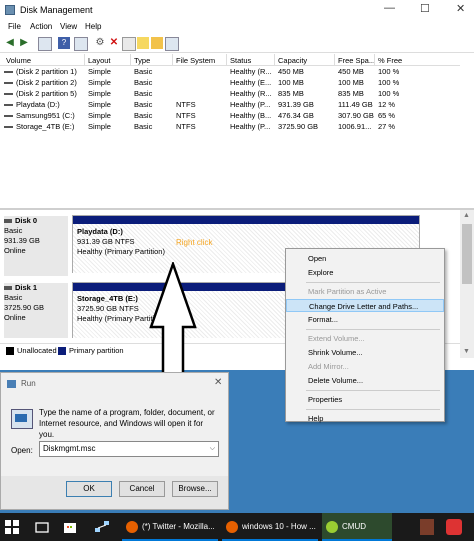 This screenshot has height=541, width=474. Describe the element at coordinates (70, 527) in the screenshot. I see `store-icon` at that location.